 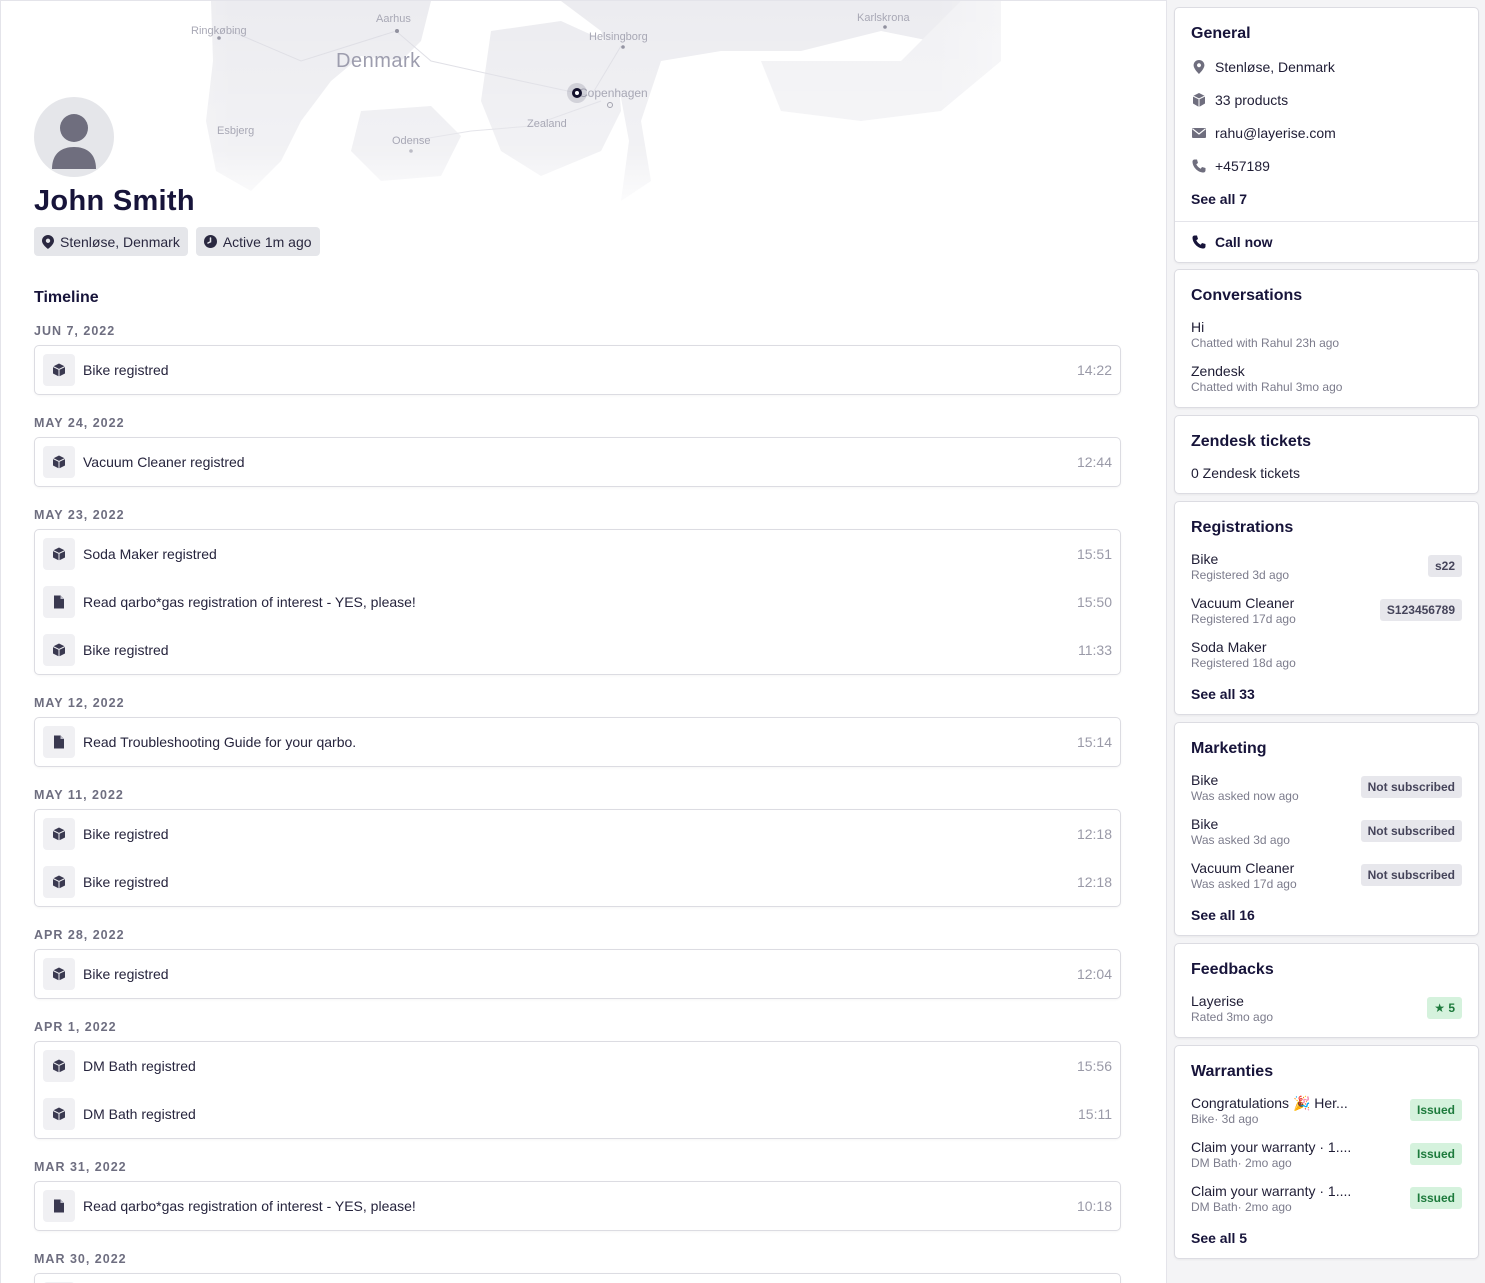 I want to click on conversation-item: Hi Chatted with Rahul 23h ago, so click(x=1326, y=337).